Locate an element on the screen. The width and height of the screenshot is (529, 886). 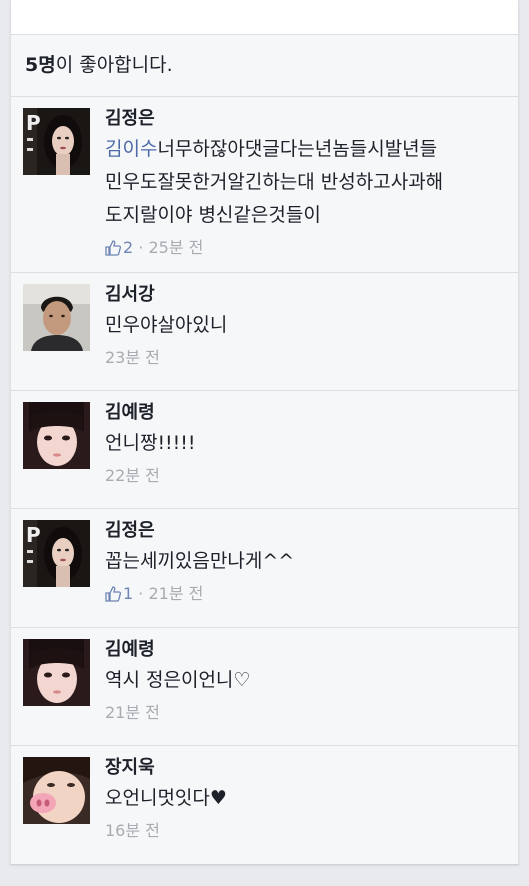
comment-like-count: 2 is located at coordinates (128, 247).